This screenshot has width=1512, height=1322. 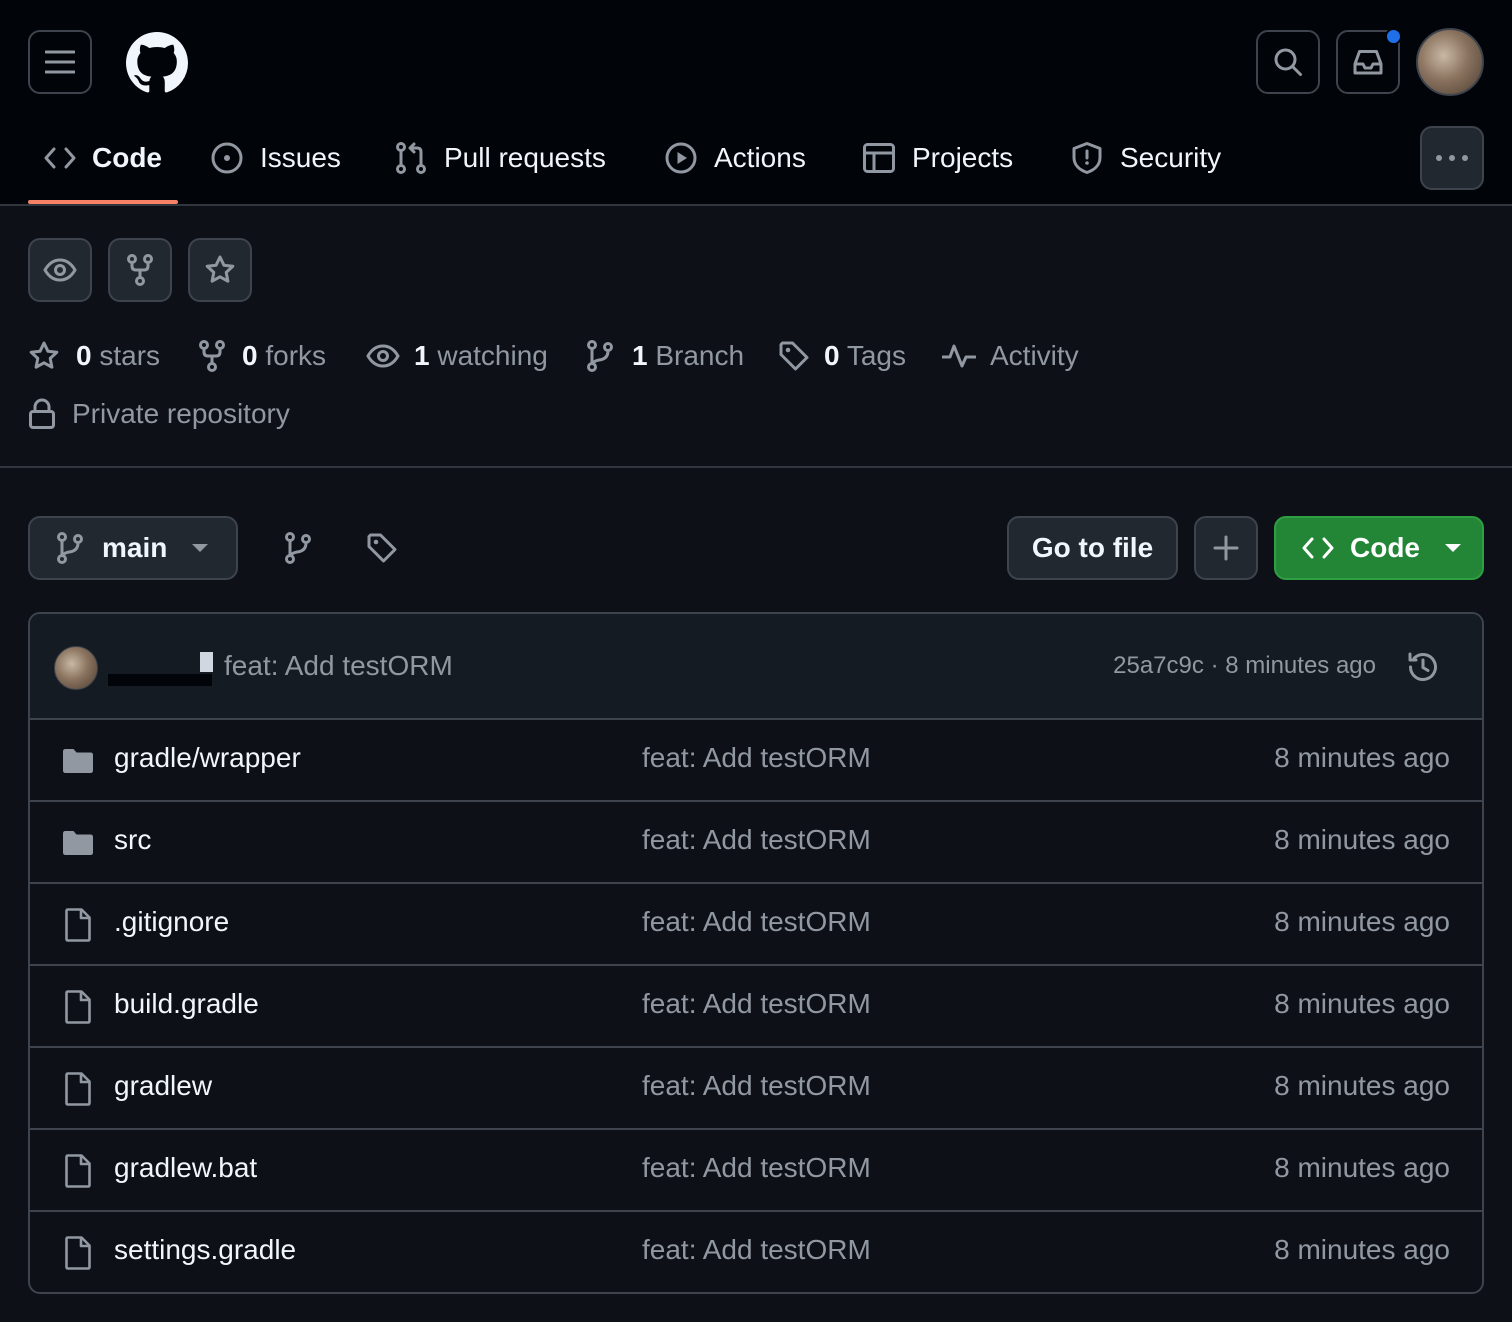 I want to click on redacted-author-name, so click(x=160, y=680).